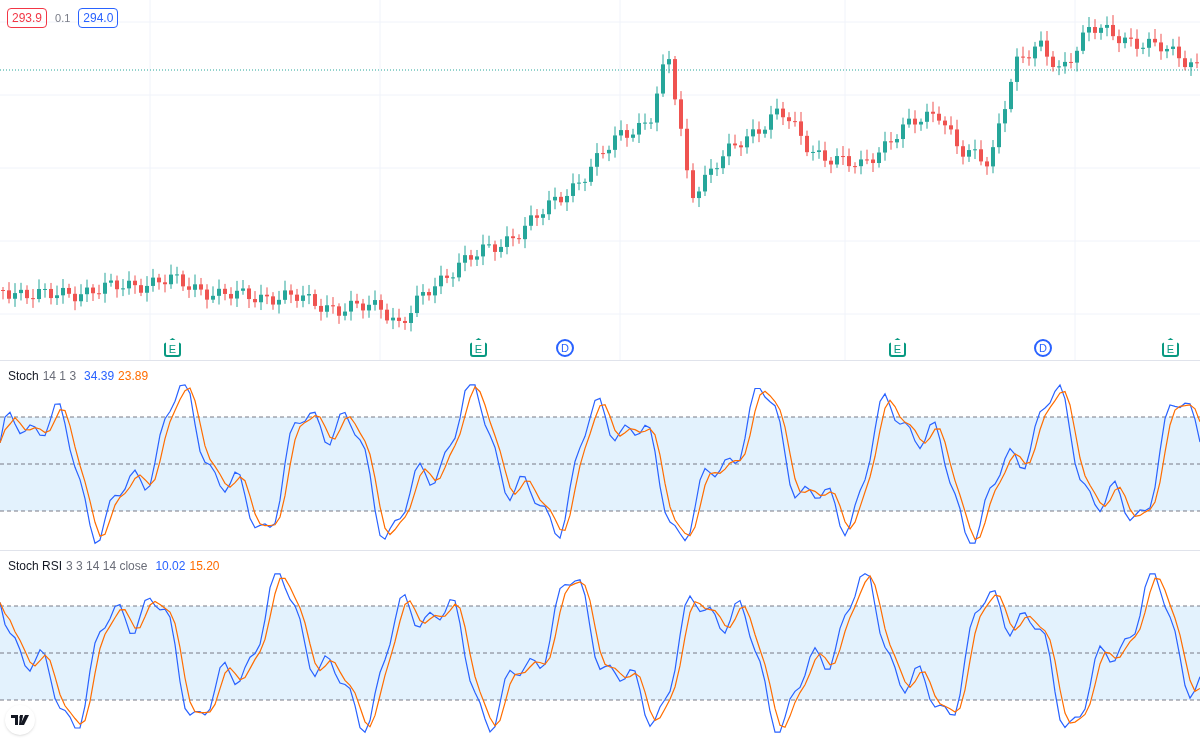 The width and height of the screenshot is (1200, 738). I want to click on indicator-value: 23.89, so click(133, 376).